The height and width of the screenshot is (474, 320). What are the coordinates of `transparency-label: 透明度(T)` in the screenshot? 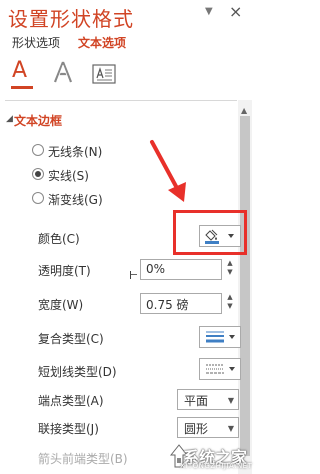 It's located at (64, 271).